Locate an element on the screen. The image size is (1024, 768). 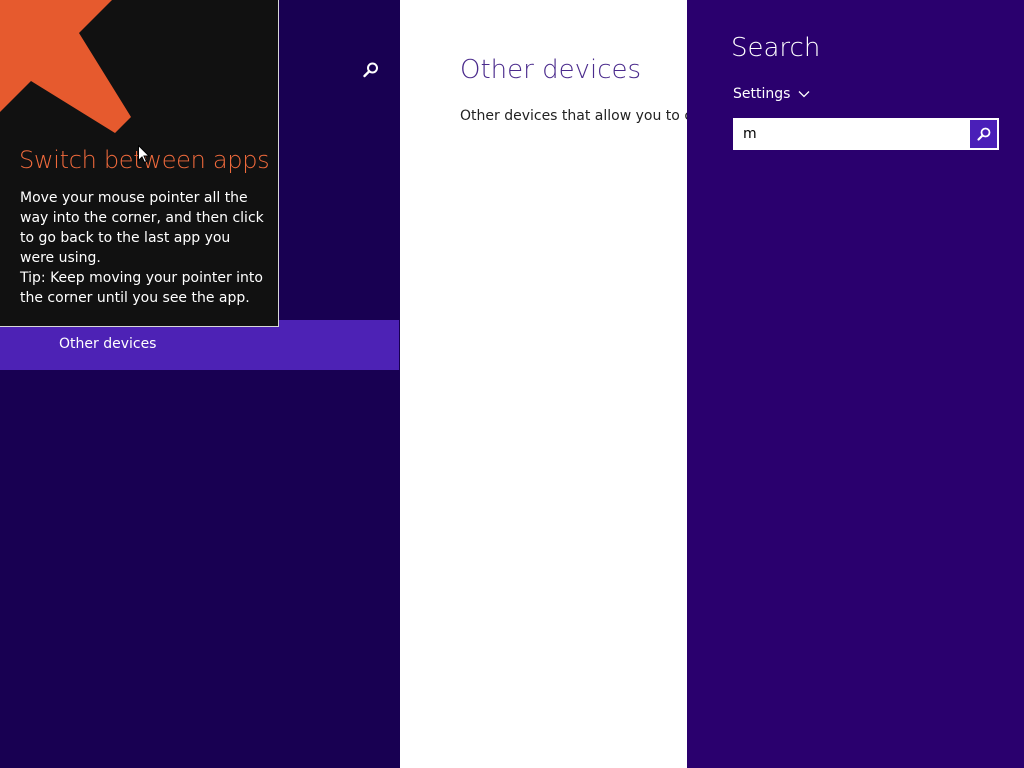
search-scope-label: Settings is located at coordinates (762, 94).